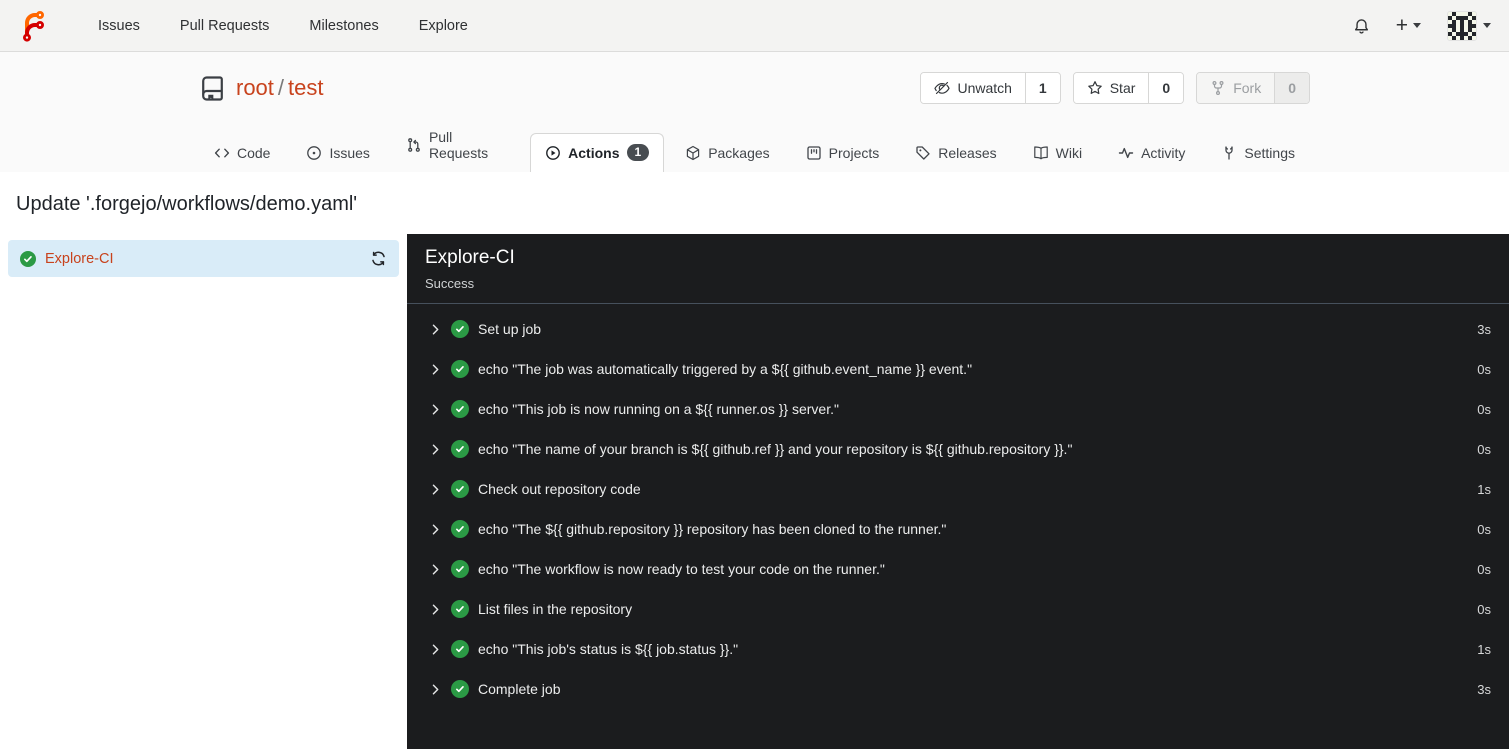 This screenshot has height=749, width=1509. What do you see at coordinates (1163, 153) in the screenshot?
I see `tab-activity-label: Activity` at bounding box center [1163, 153].